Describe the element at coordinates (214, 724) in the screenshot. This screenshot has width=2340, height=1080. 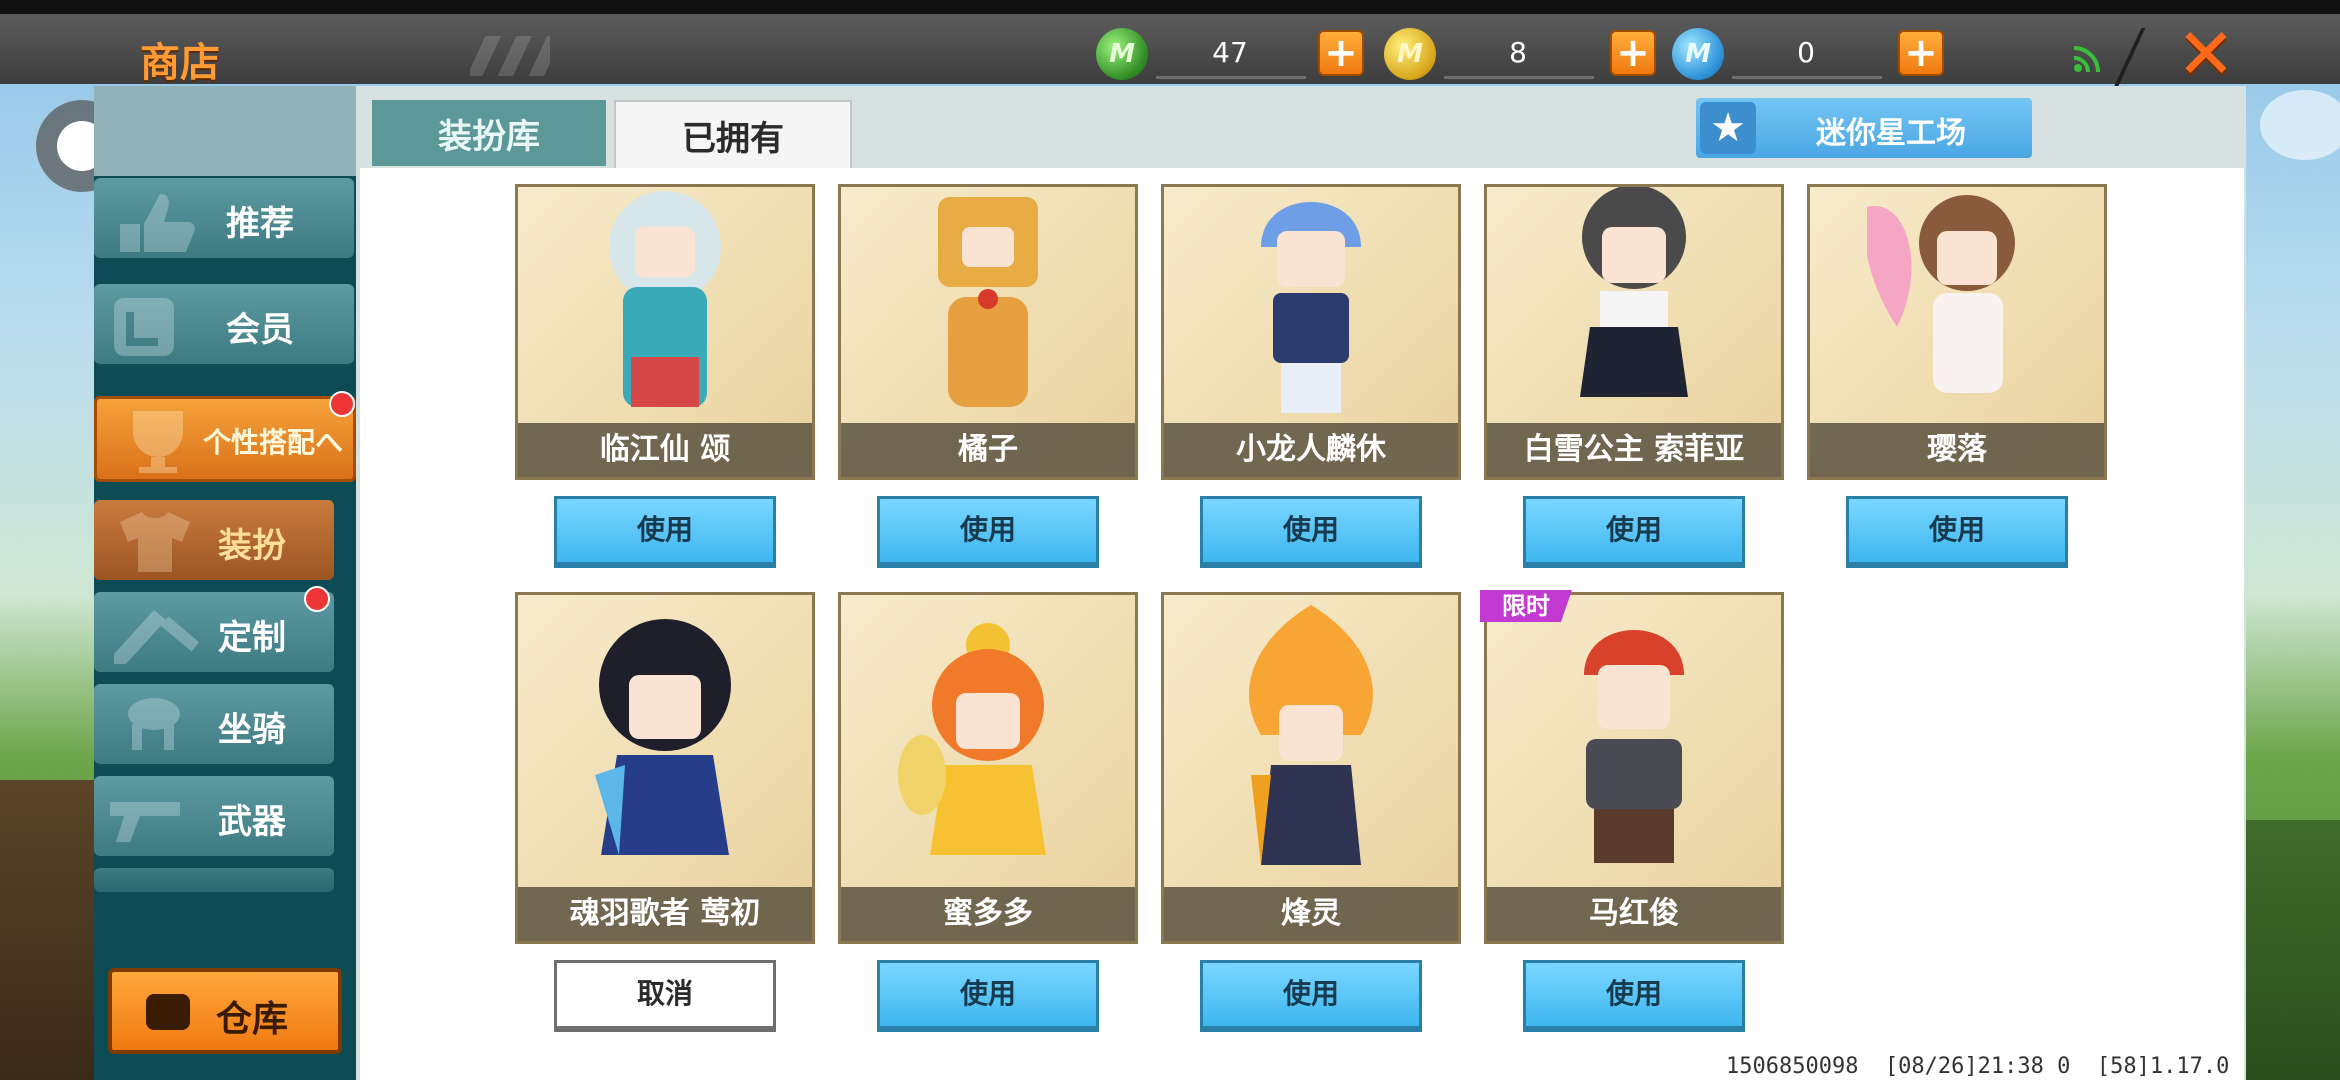
I see `sidebar-item-mount: 坐骑` at that location.